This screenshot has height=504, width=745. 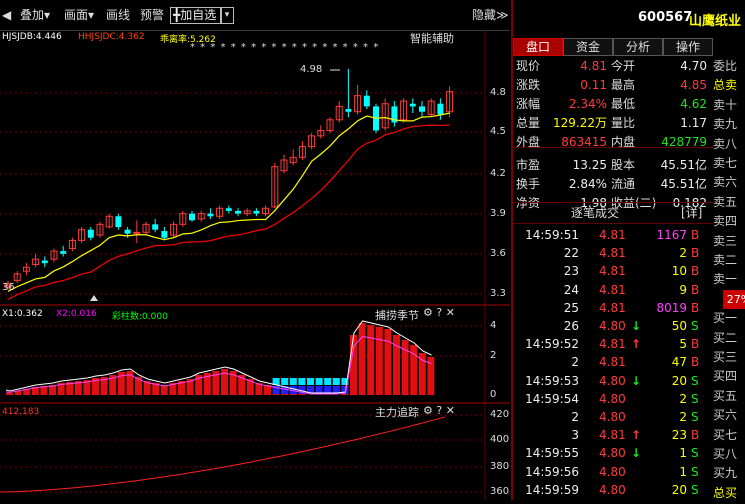 I want to click on quote-value: 4.70, so click(x=693, y=66).